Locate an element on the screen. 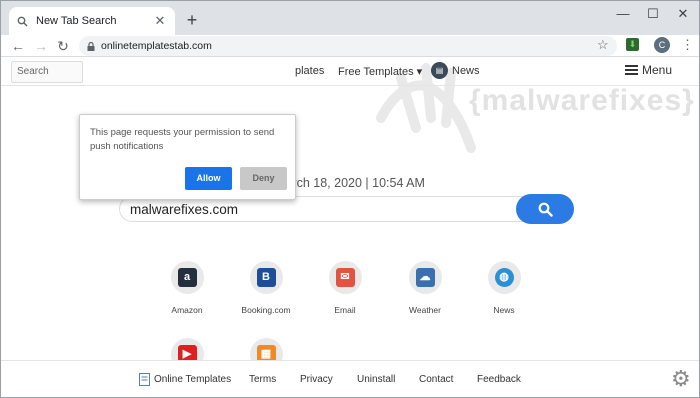 The image size is (700, 398). url-text: onlinetemplatestab.com is located at coordinates (156, 46).